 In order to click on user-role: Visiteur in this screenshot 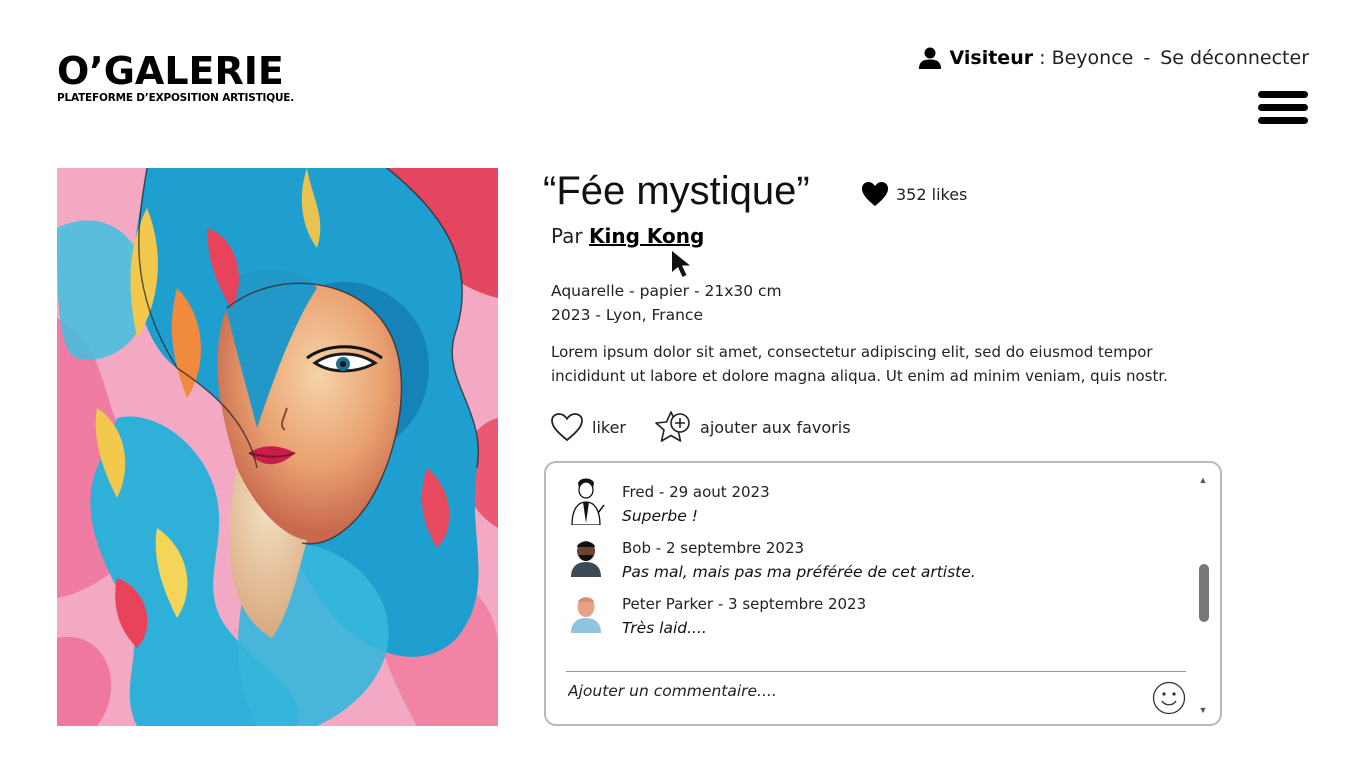, I will do `click(991, 58)`.